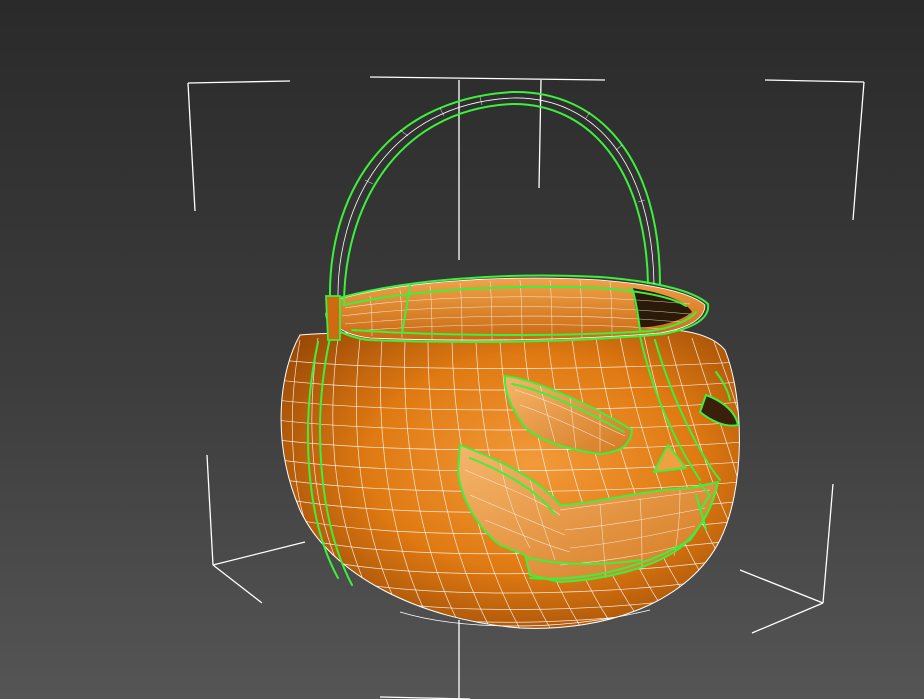 The height and width of the screenshot is (699, 924). I want to click on selection-bracket-bottom-right, so click(786, 558).